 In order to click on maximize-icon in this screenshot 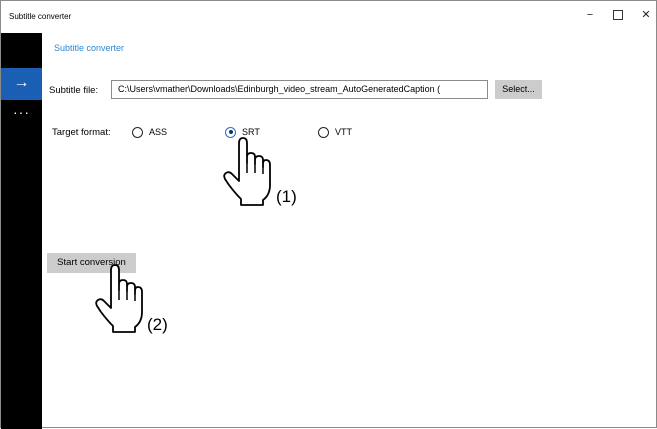, I will do `click(618, 15)`.